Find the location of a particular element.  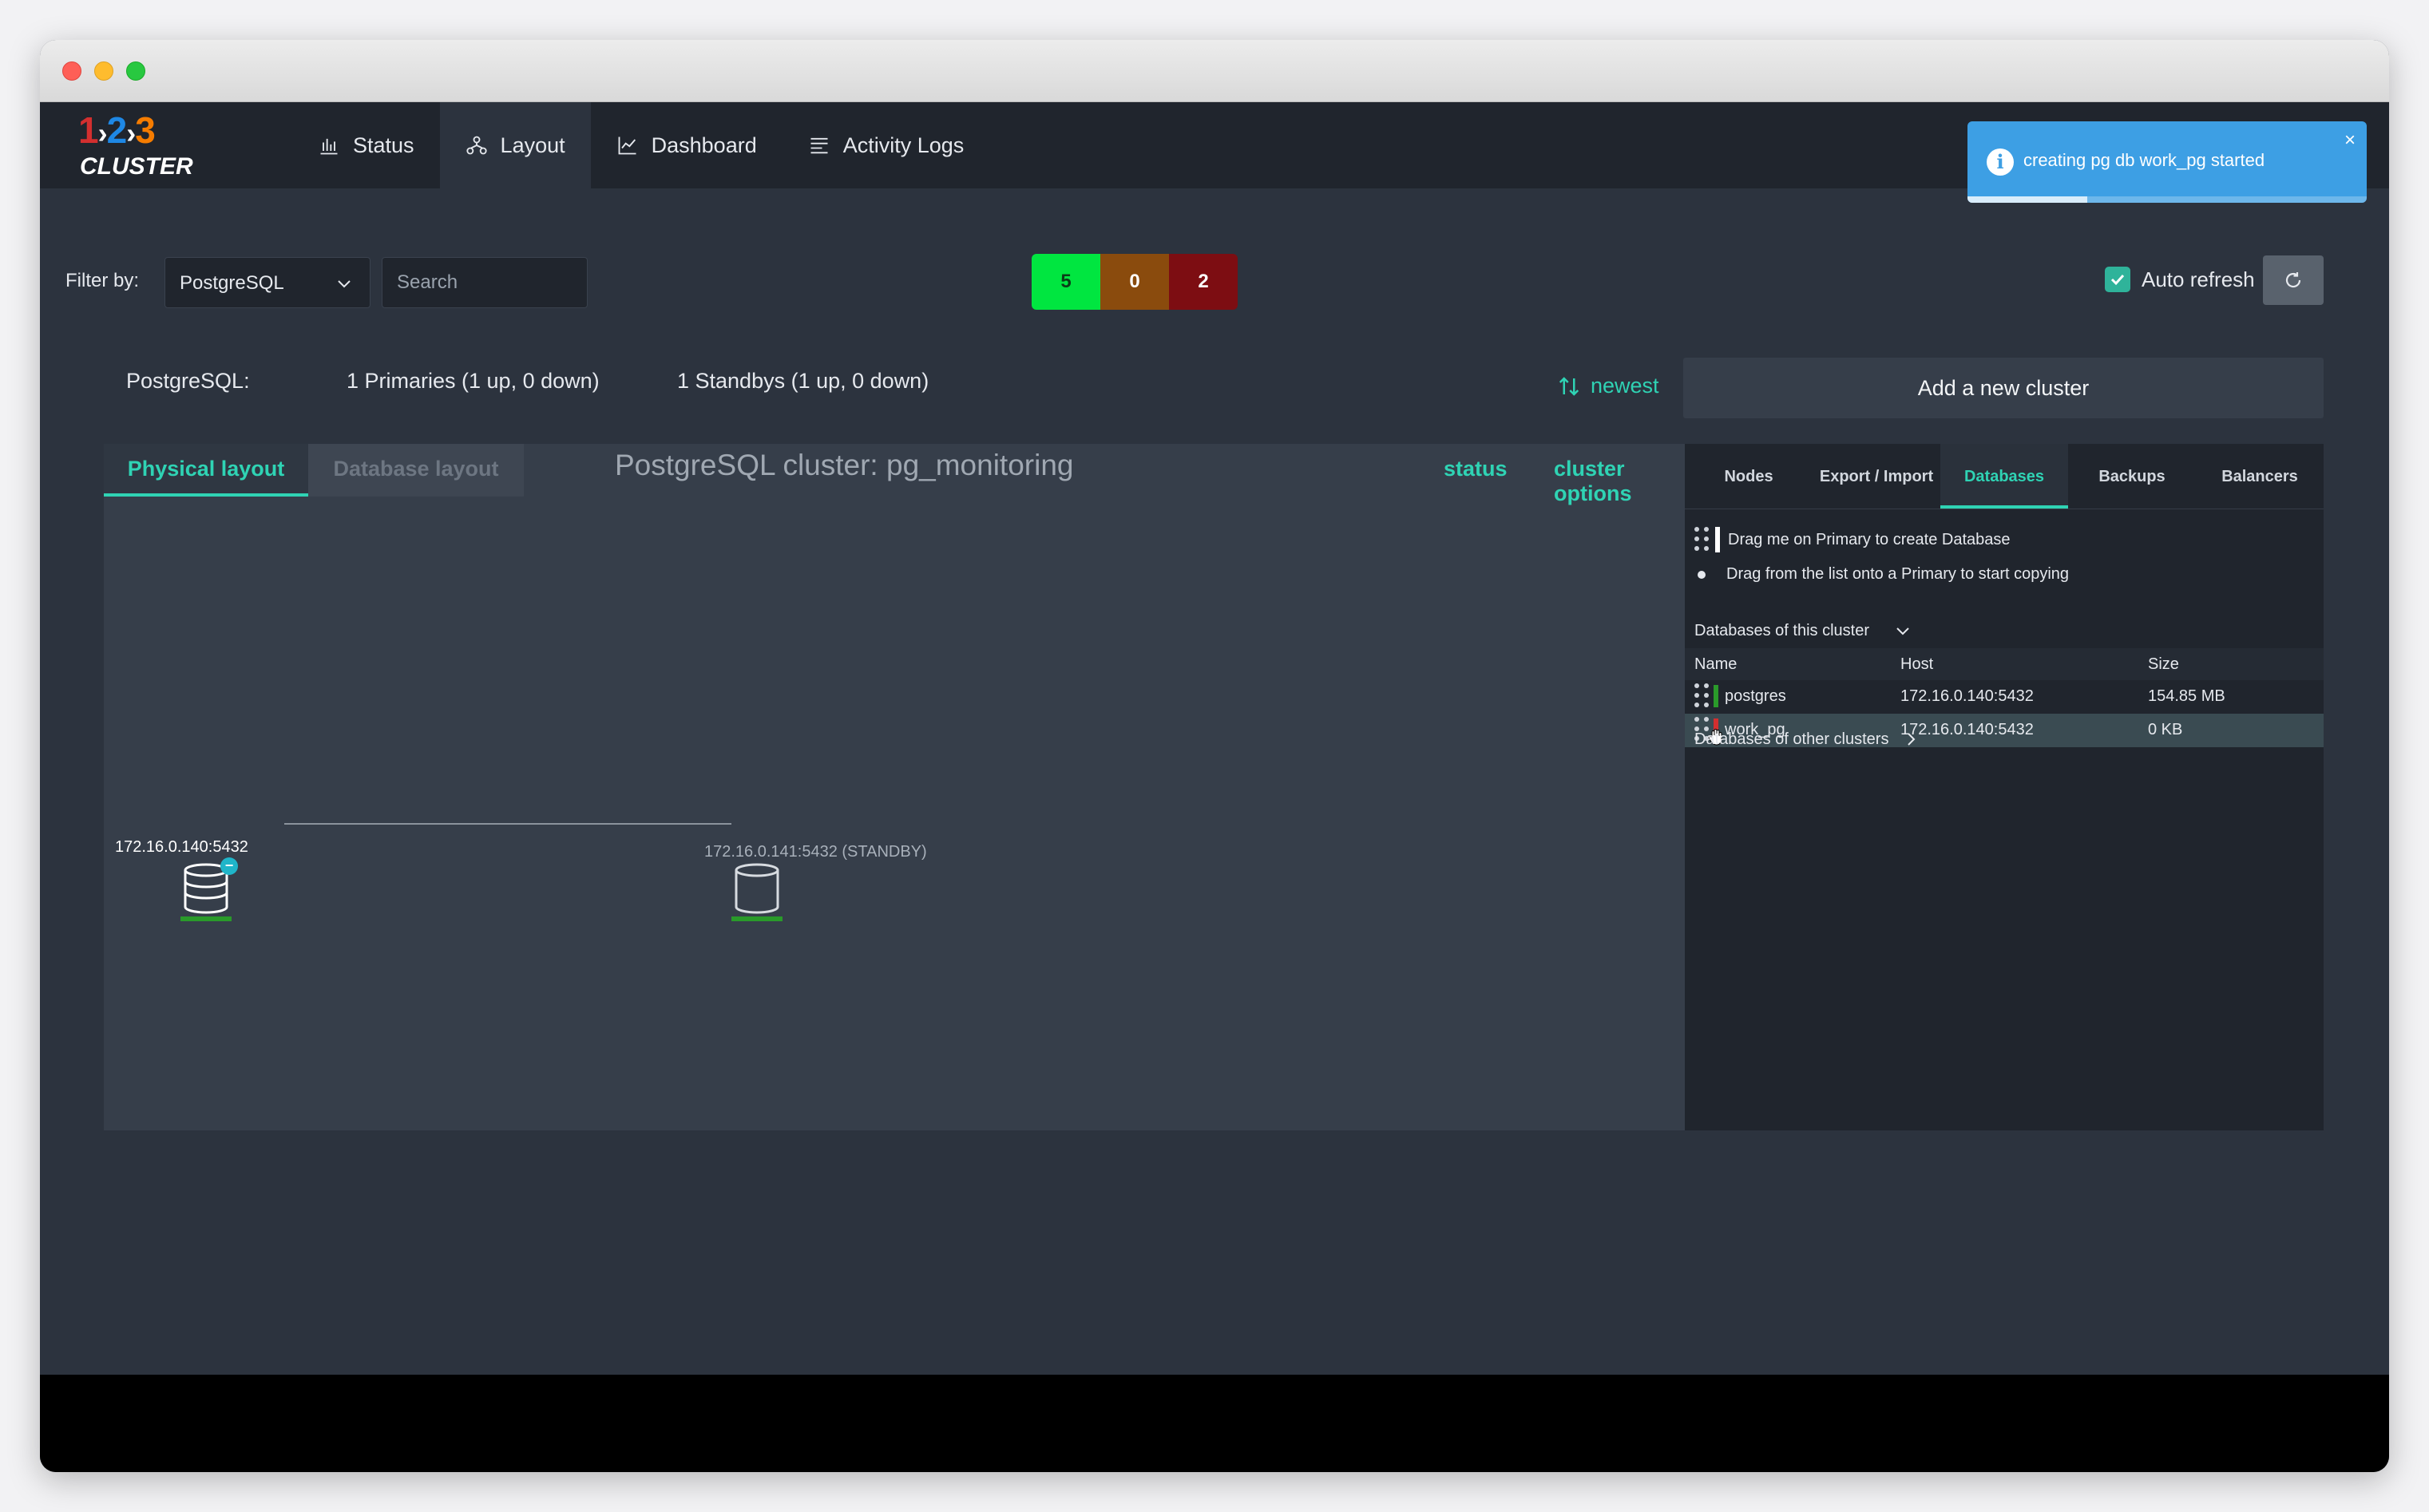

standby-node is located at coordinates (757, 892).